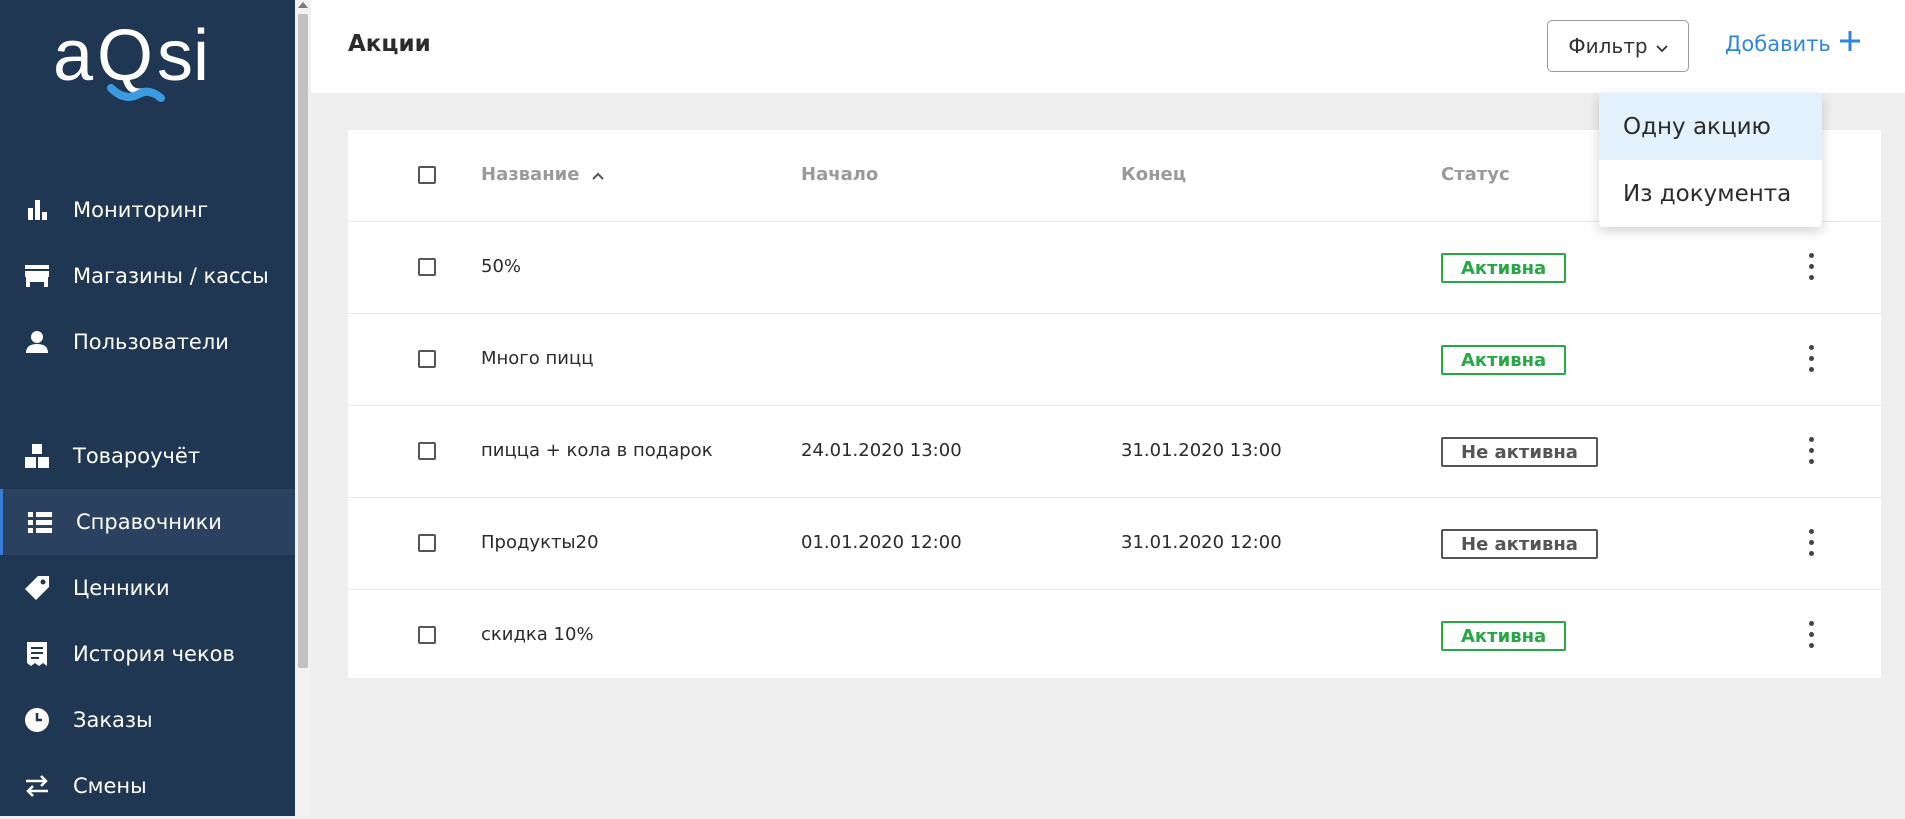 The width and height of the screenshot is (1905, 819). Describe the element at coordinates (1201, 542) in the screenshot. I see `row-end: 31.01.2020 12:00` at that location.